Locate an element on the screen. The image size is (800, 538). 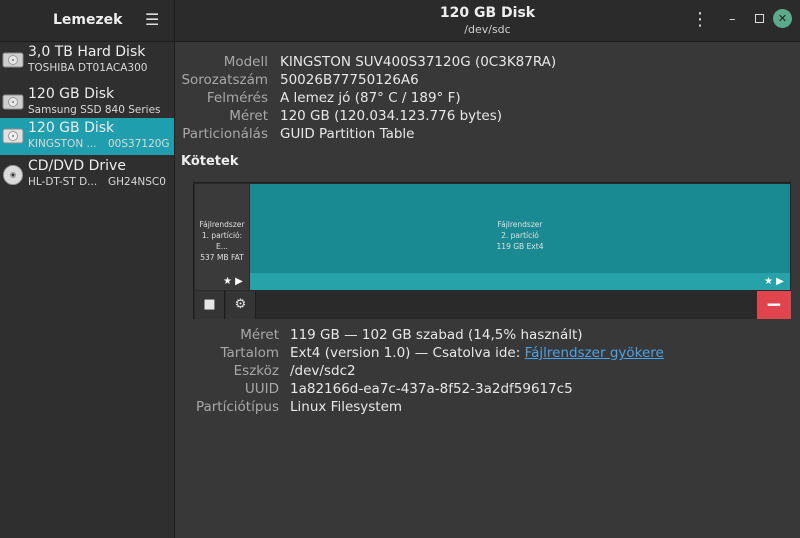
assessment-label: Felmérés is located at coordinates (237, 98).